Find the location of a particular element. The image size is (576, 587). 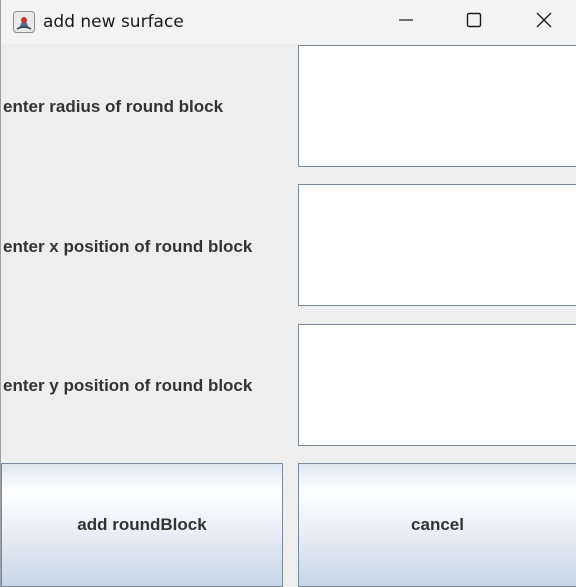

x-position-input is located at coordinates (437, 245).